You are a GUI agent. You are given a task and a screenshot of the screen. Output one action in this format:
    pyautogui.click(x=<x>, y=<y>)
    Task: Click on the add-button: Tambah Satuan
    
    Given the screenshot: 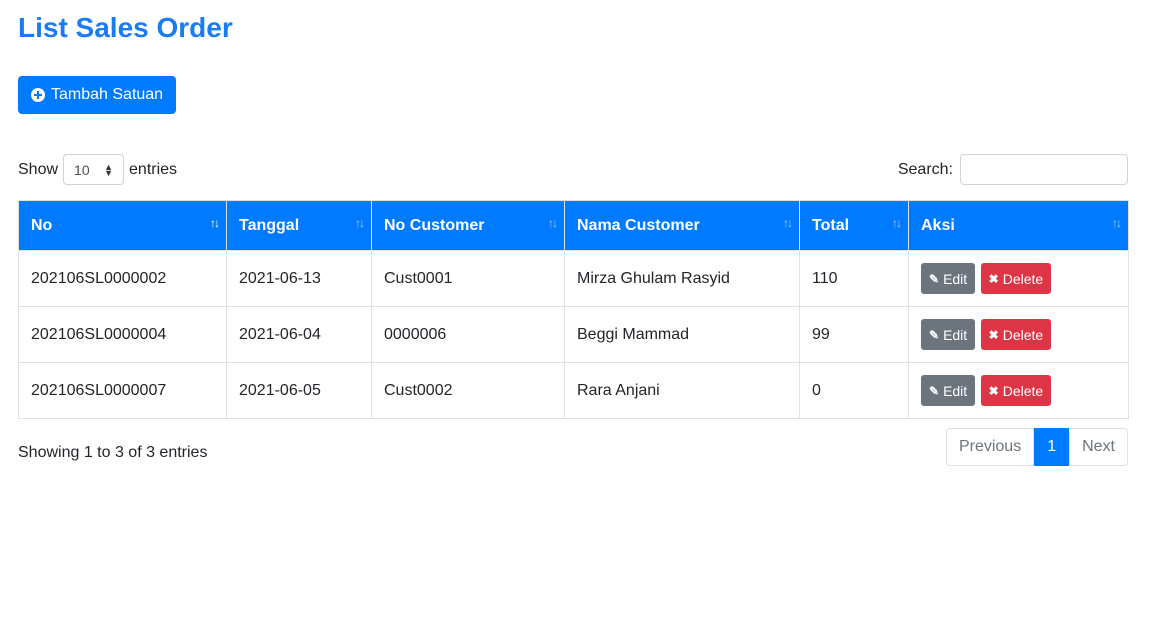 What is the action you would take?
    pyautogui.click(x=97, y=95)
    